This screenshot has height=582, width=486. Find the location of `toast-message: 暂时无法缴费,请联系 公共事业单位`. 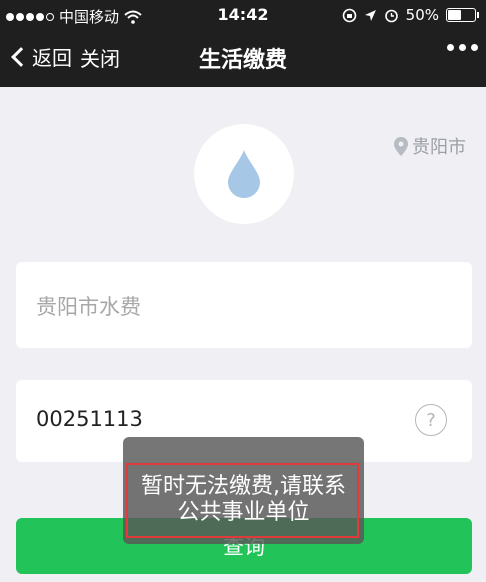

toast-message: 暂时无法缴费,请联系 公共事业单位 is located at coordinates (243, 490).